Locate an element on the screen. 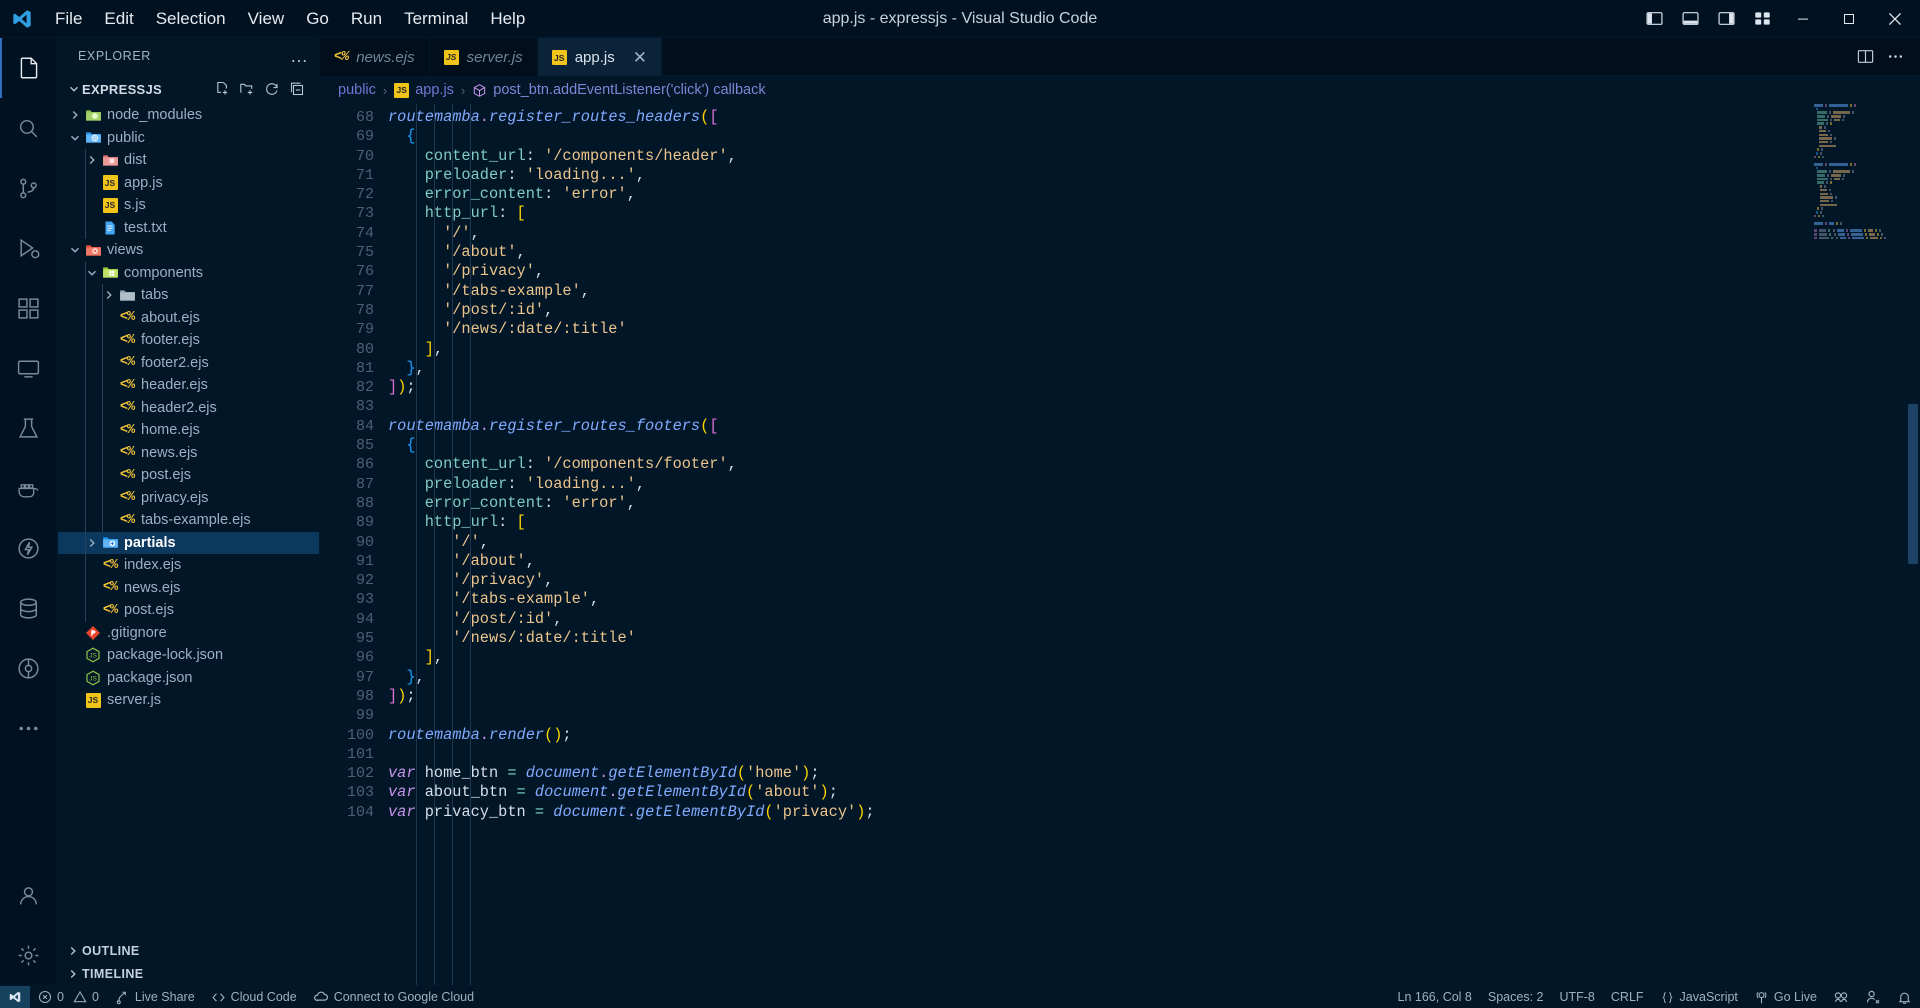 The height and width of the screenshot is (1008, 1920). tree-item-dist: dist is located at coordinates (188, 160).